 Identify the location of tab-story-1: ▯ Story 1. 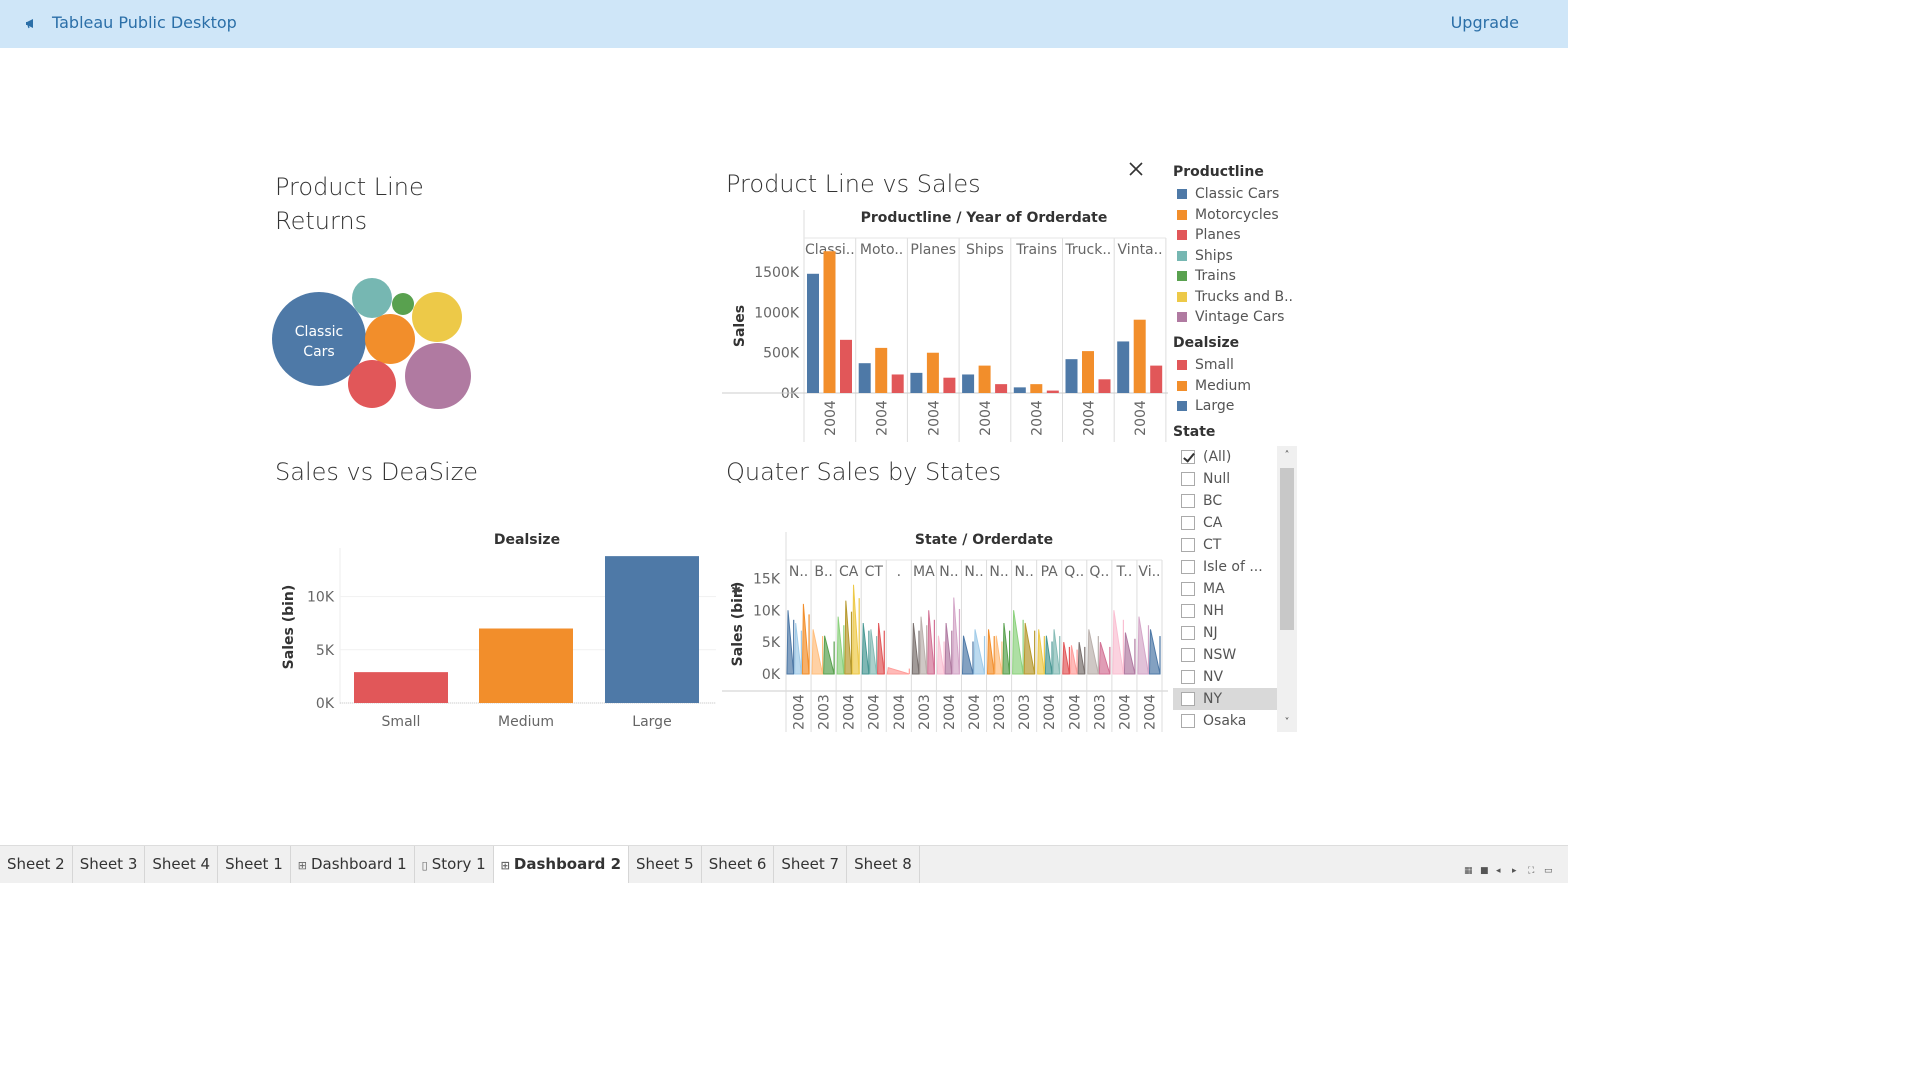
(454, 864).